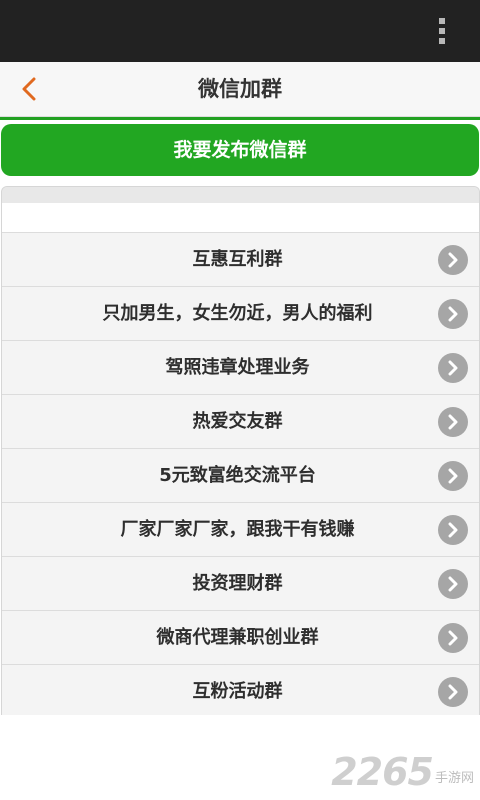 The image size is (480, 800). Describe the element at coordinates (240, 118) in the screenshot. I see `divider` at that location.